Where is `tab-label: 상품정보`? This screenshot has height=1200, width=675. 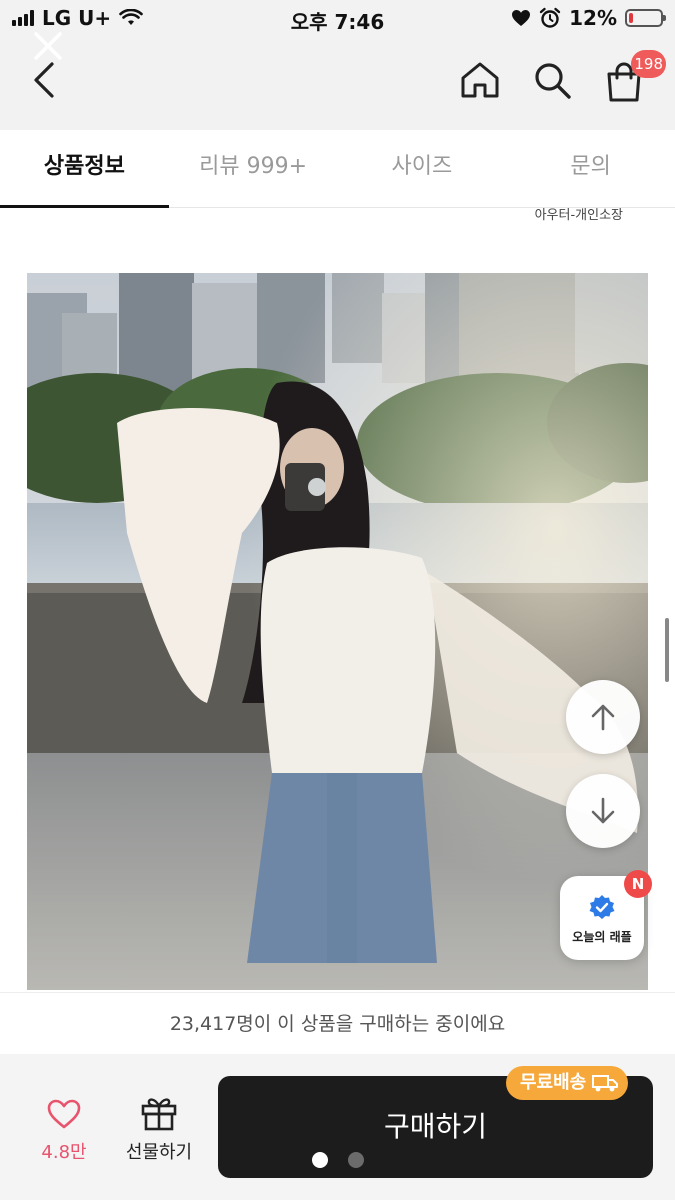 tab-label: 상품정보 is located at coordinates (84, 166).